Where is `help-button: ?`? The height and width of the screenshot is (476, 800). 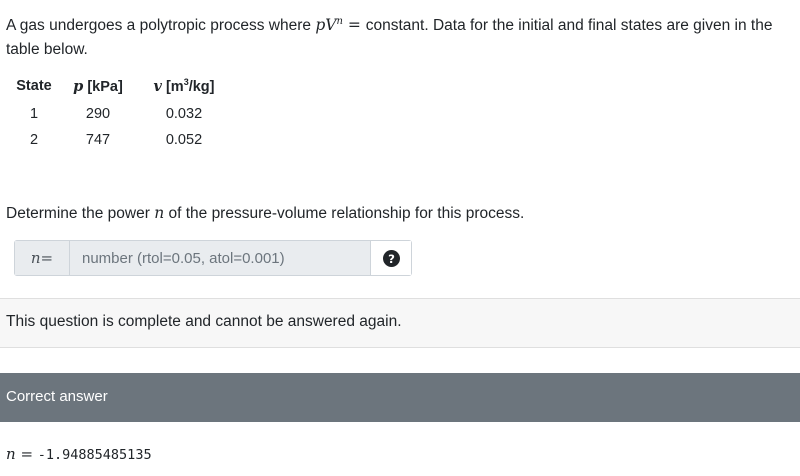 help-button: ? is located at coordinates (390, 258).